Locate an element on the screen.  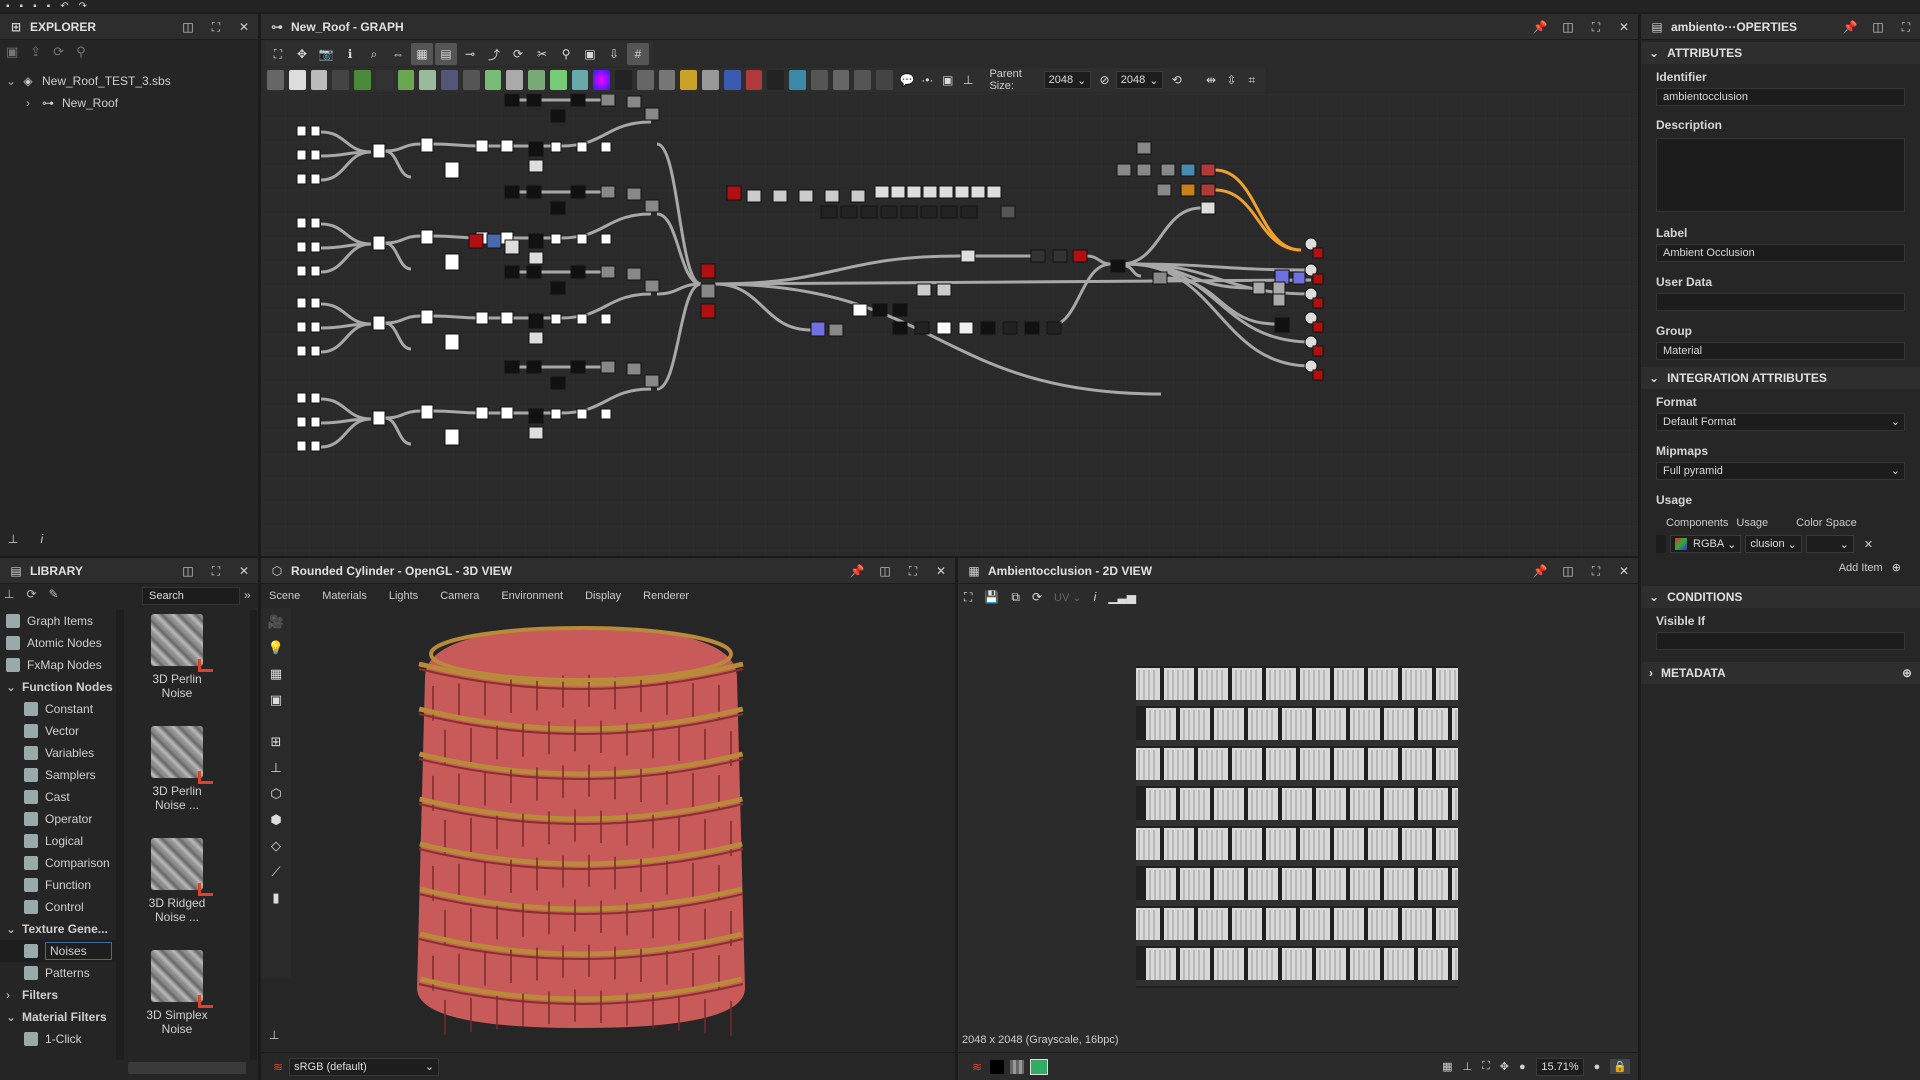
library-tiles-scrollbar is located at coordinates (253, 835).